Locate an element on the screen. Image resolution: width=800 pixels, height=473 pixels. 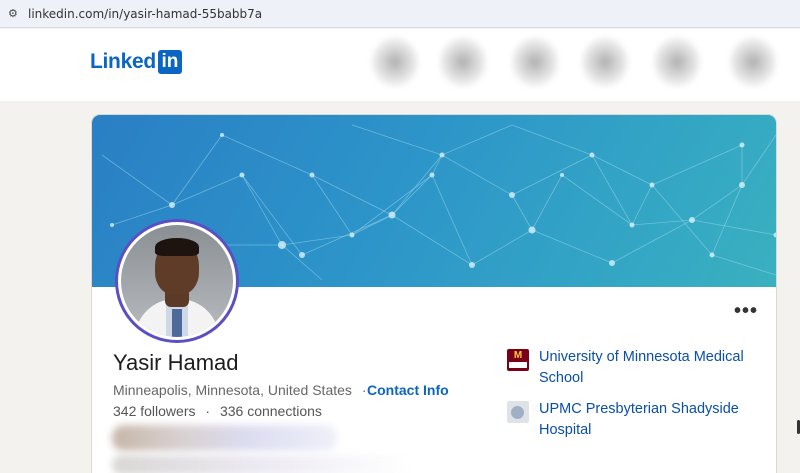
location-text: Minneapolis, Minnesota, United States is located at coordinates (232, 390).